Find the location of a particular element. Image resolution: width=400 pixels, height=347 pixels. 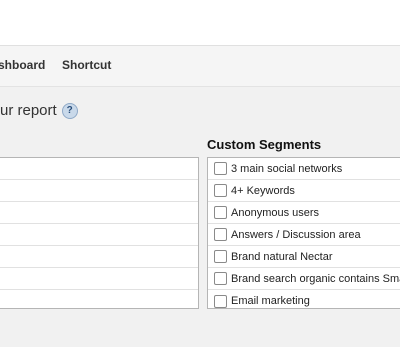

segment-label: Brand natural Nectar is located at coordinates (282, 256).